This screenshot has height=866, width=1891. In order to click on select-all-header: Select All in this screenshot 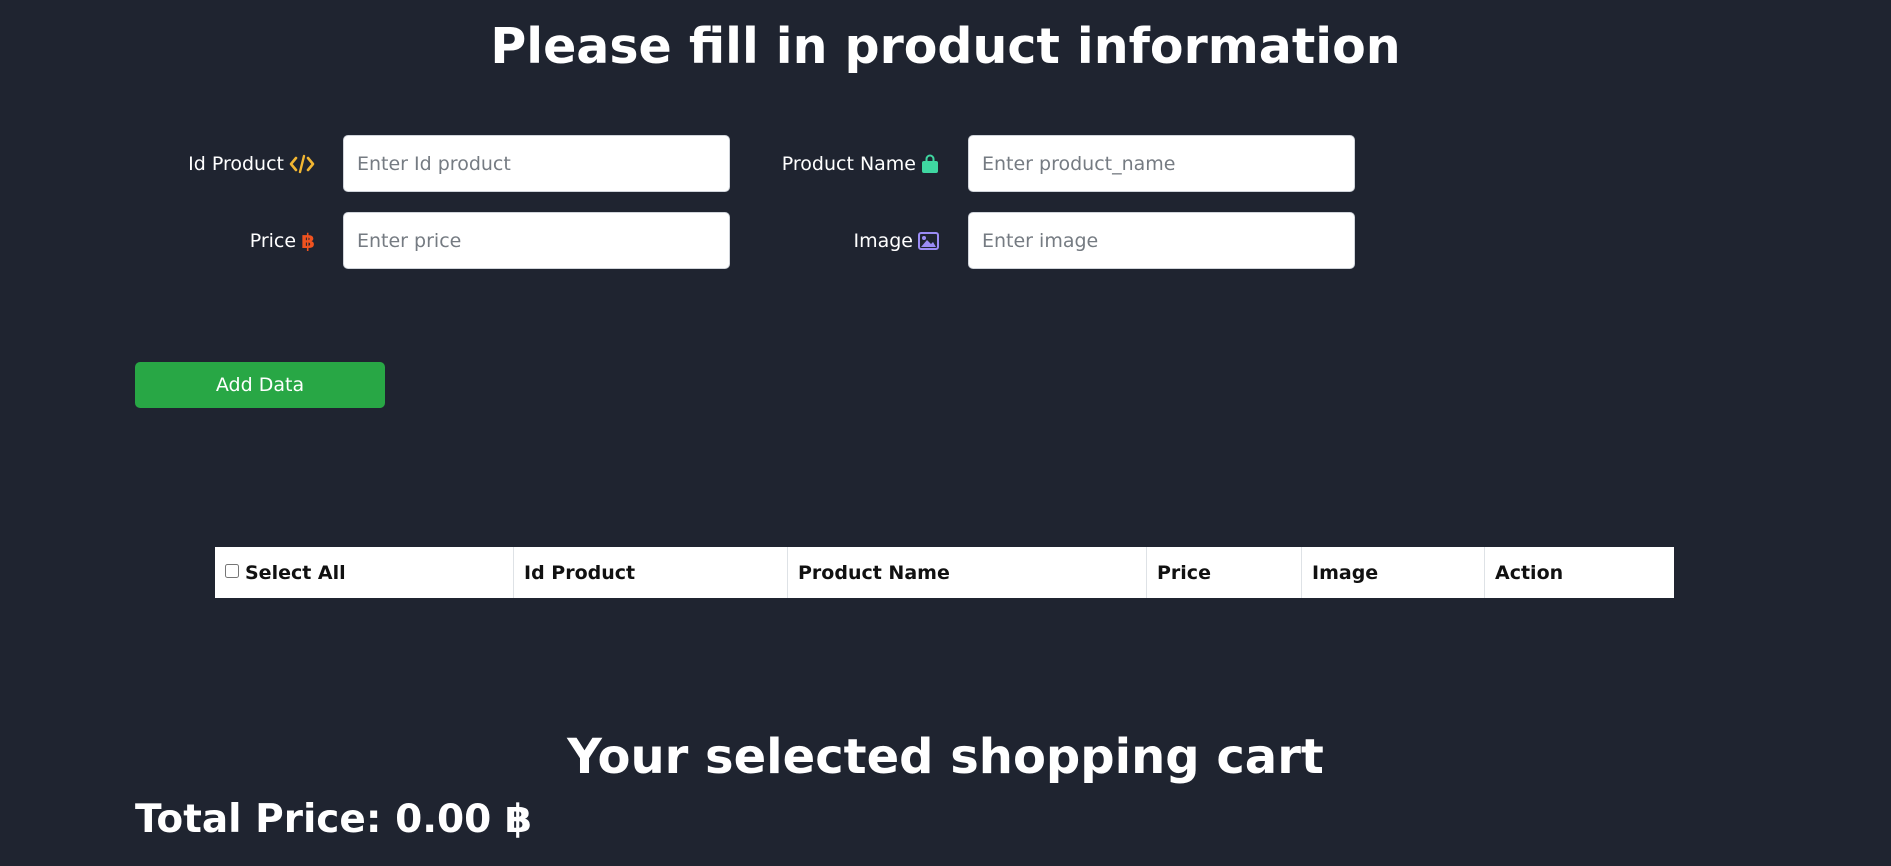, I will do `click(364, 572)`.